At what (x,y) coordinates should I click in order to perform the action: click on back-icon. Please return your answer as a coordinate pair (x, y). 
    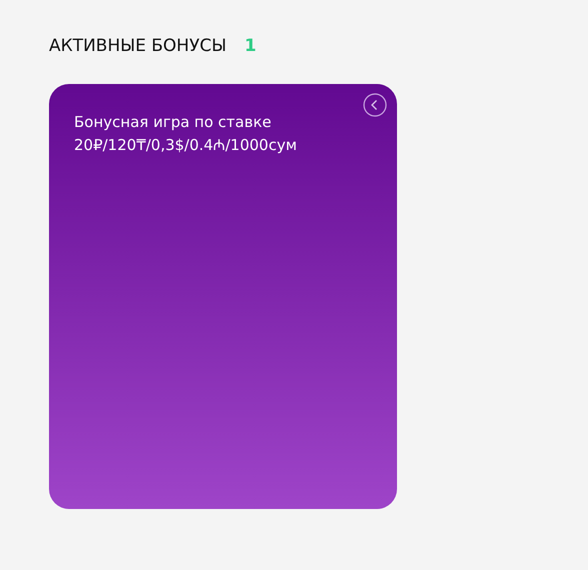
    Looking at the image, I should click on (375, 105).